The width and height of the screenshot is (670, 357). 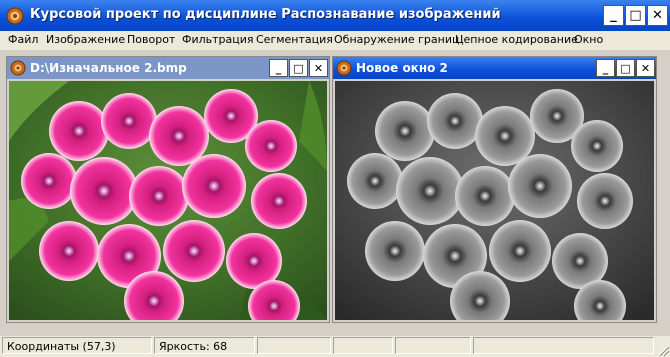 I want to click on menu-window: Окно, so click(x=588, y=39).